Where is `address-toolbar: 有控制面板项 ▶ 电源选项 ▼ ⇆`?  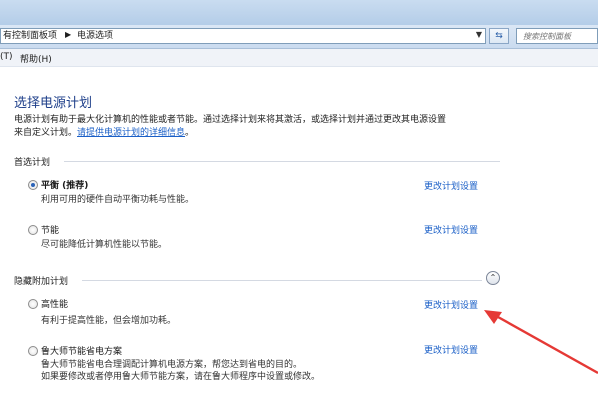 address-toolbar: 有控制面板项 ▶ 电源选项 ▼ ⇆ is located at coordinates (299, 37).